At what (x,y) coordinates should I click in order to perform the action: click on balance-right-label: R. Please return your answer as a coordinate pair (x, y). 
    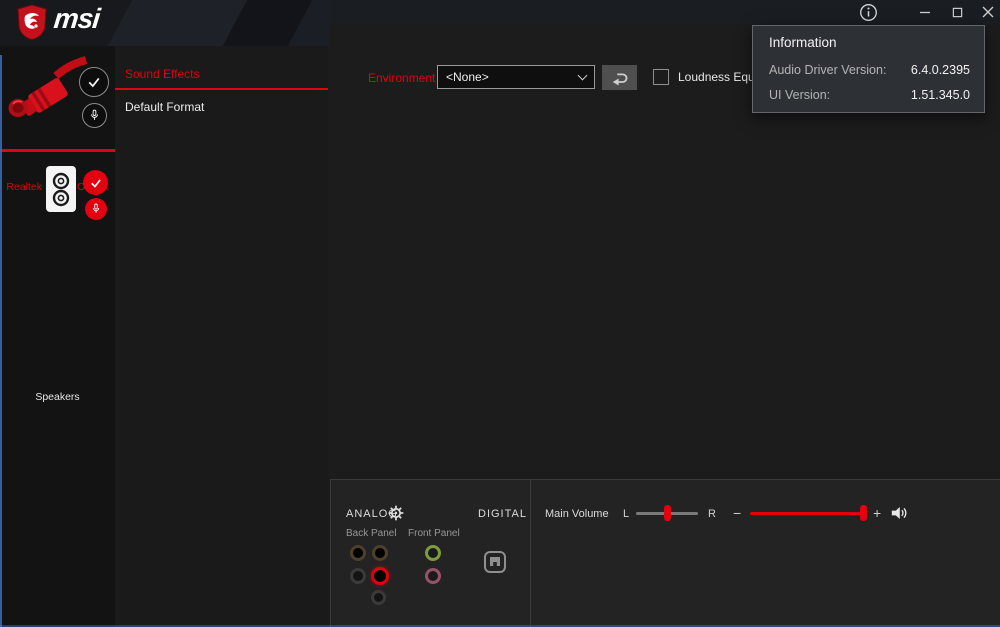
    Looking at the image, I should click on (712, 514).